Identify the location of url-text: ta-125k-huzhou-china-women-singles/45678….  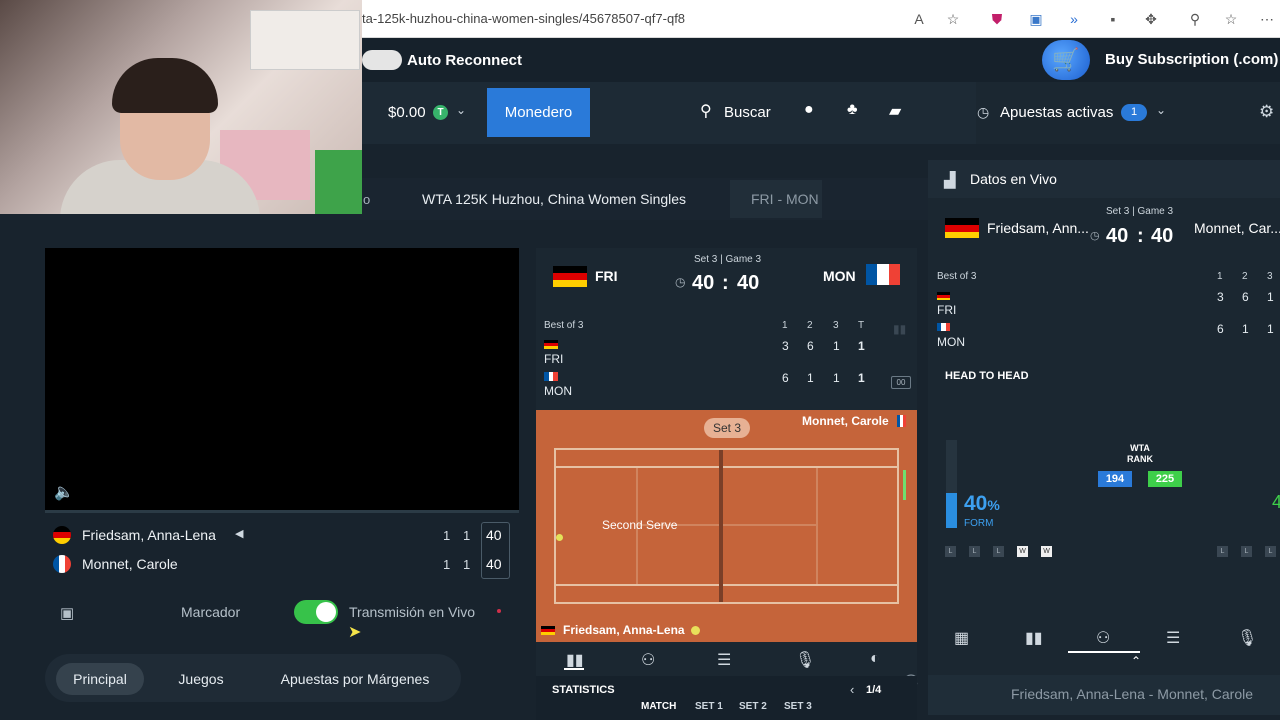
(523, 18).